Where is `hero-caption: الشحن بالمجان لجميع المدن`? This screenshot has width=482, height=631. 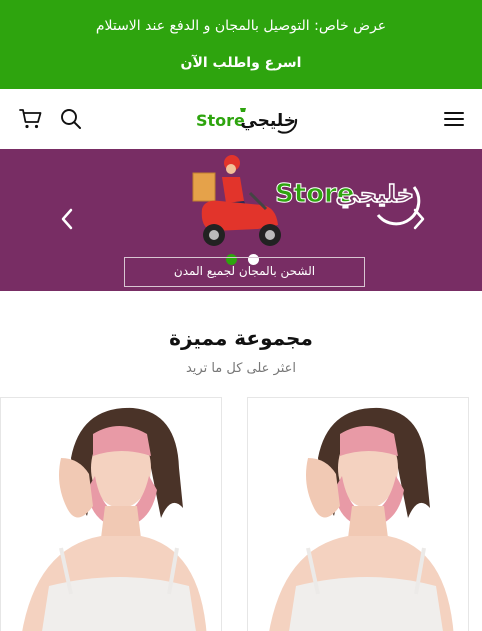 hero-caption: الشحن بالمجان لجميع المدن is located at coordinates (244, 272).